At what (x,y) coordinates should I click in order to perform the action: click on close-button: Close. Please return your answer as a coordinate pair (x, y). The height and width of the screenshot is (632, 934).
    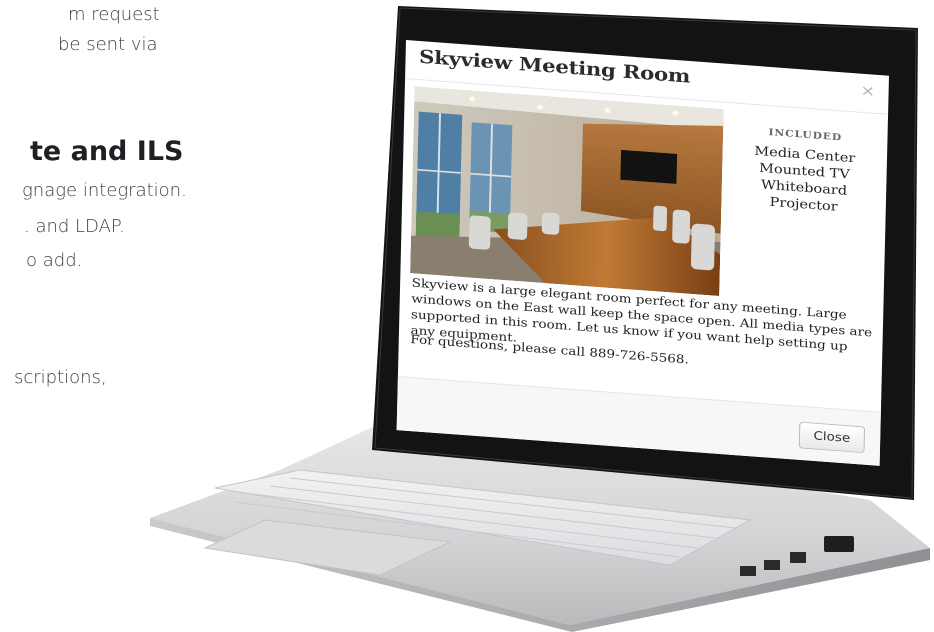
    Looking at the image, I should click on (832, 437).